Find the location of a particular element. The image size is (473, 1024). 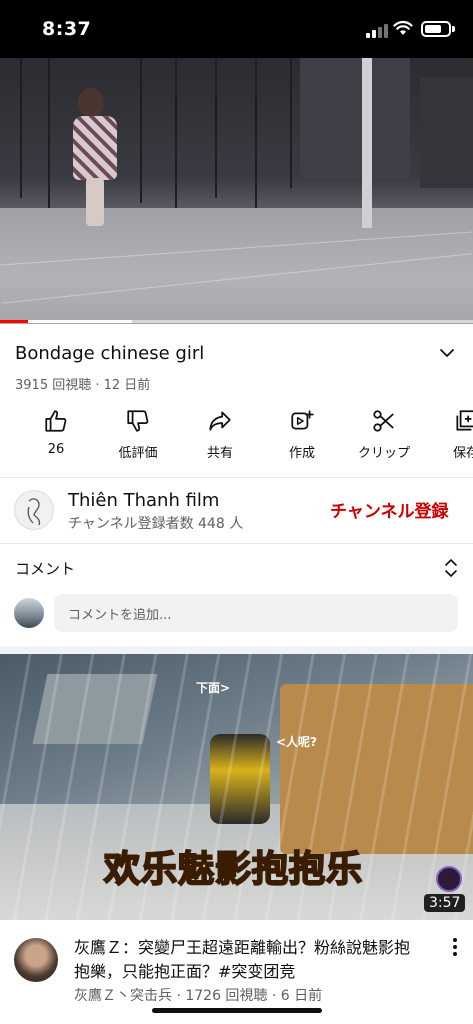

thumbnail-banner: 欢乐魅影抱抱乐 is located at coordinates (233, 869).